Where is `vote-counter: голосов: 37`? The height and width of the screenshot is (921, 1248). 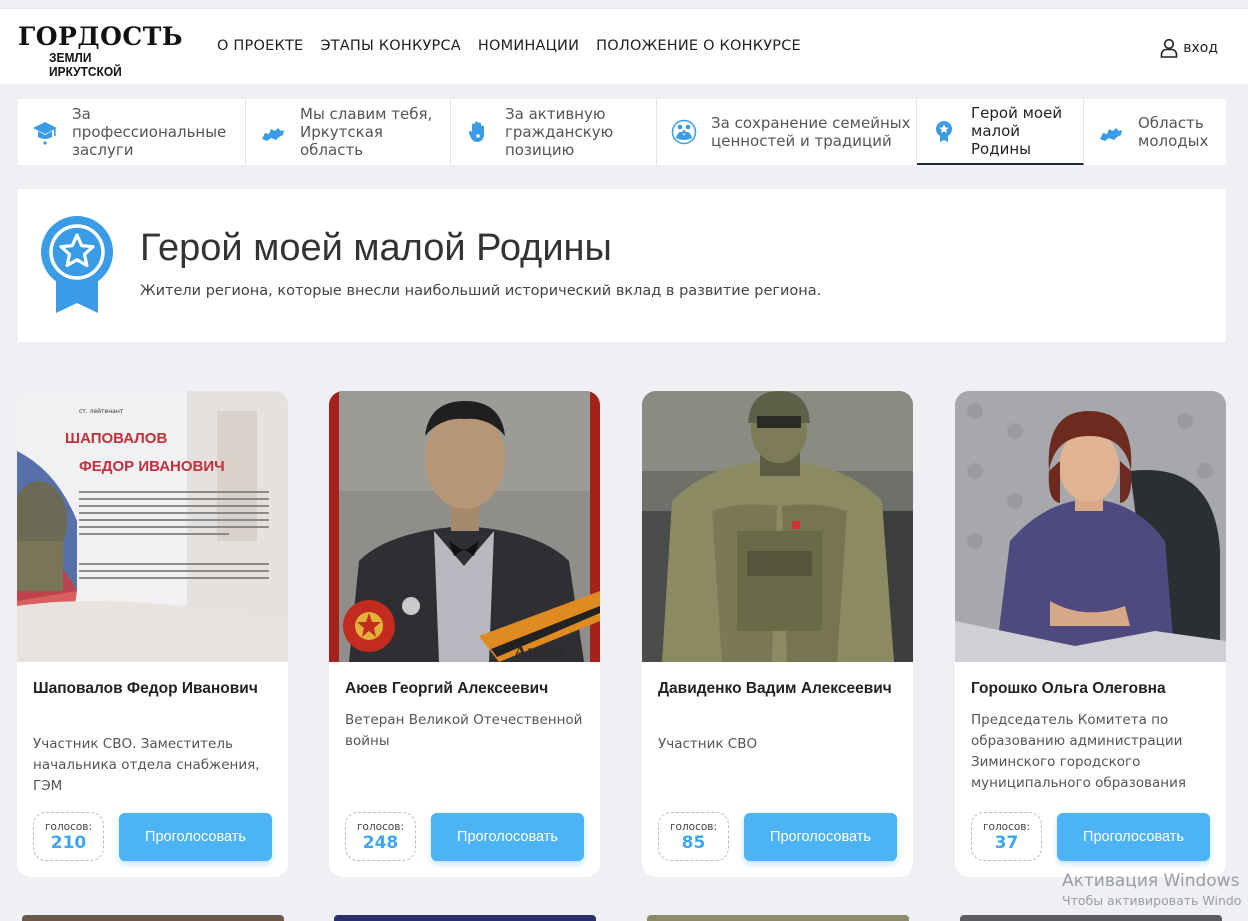 vote-counter: голосов: 37 is located at coordinates (1006, 836).